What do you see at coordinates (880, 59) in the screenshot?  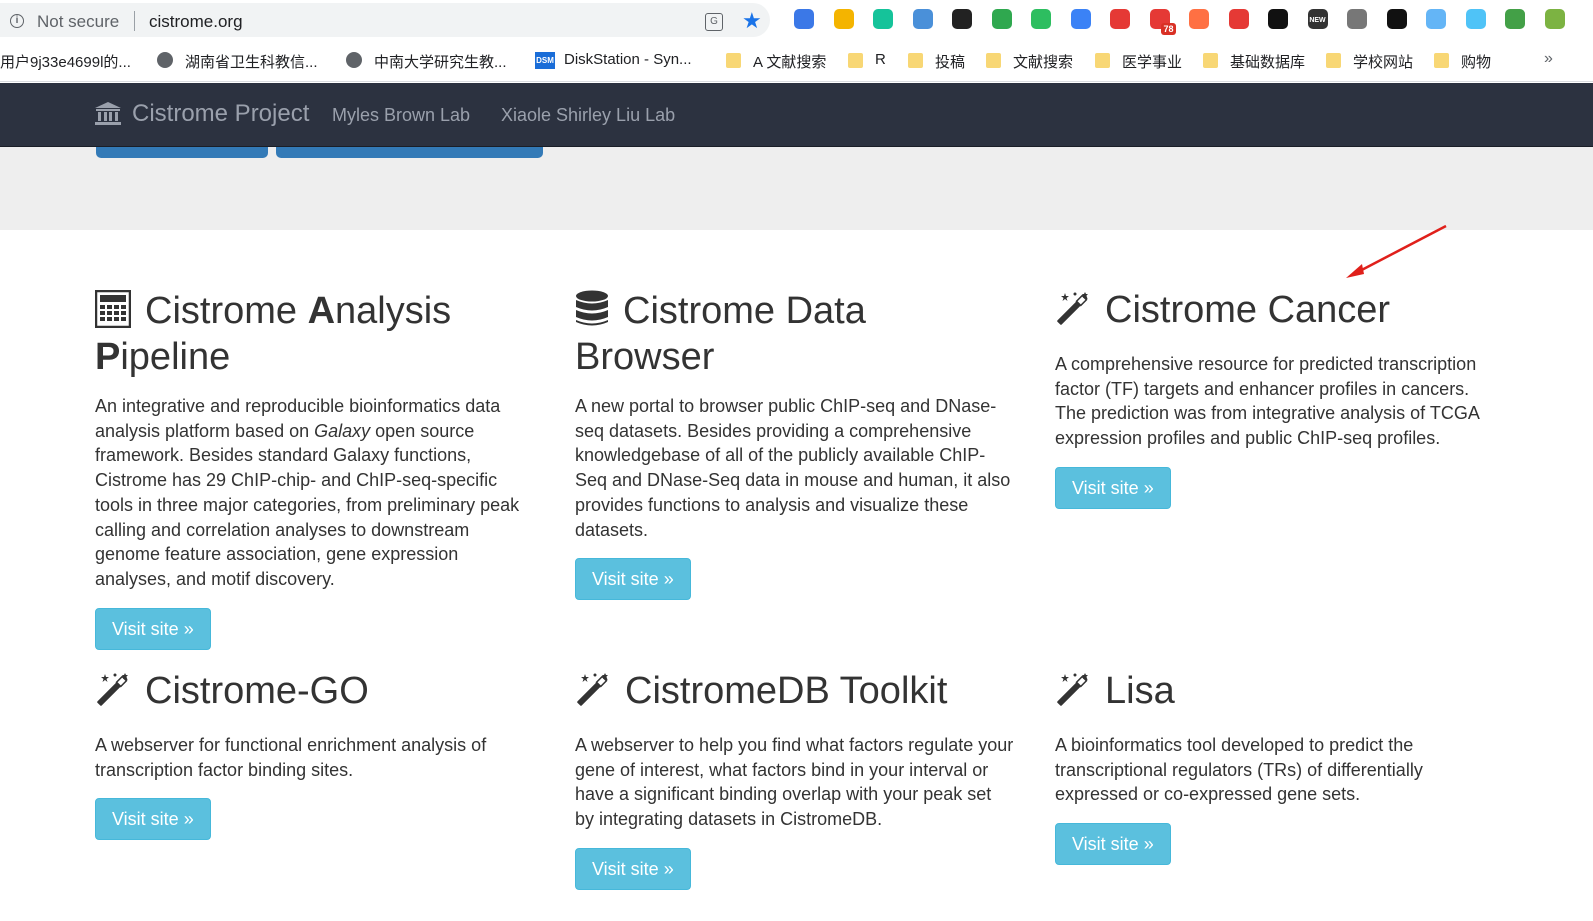 I see `bookmark-item: R` at bounding box center [880, 59].